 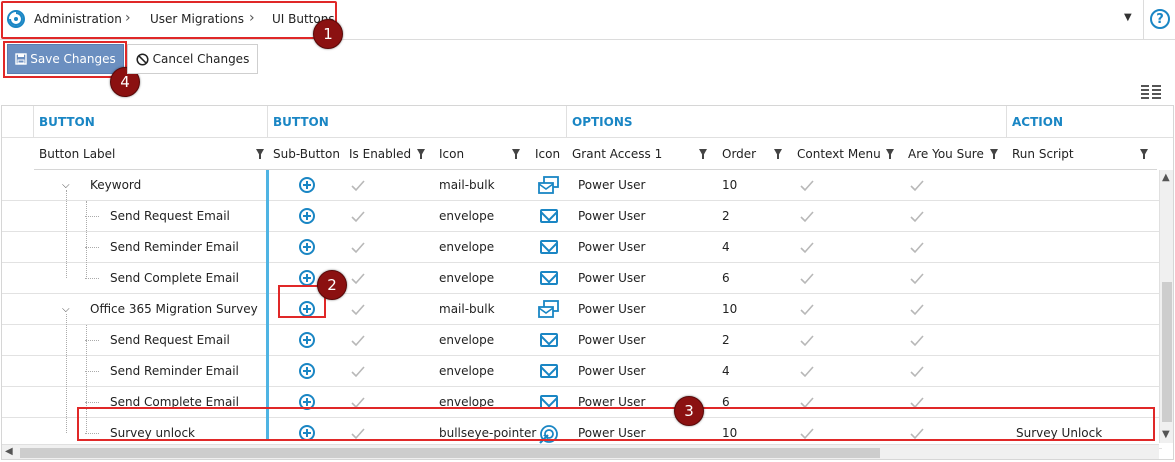 I want to click on column-header-context-menu: Context Menu, so click(x=847, y=154).